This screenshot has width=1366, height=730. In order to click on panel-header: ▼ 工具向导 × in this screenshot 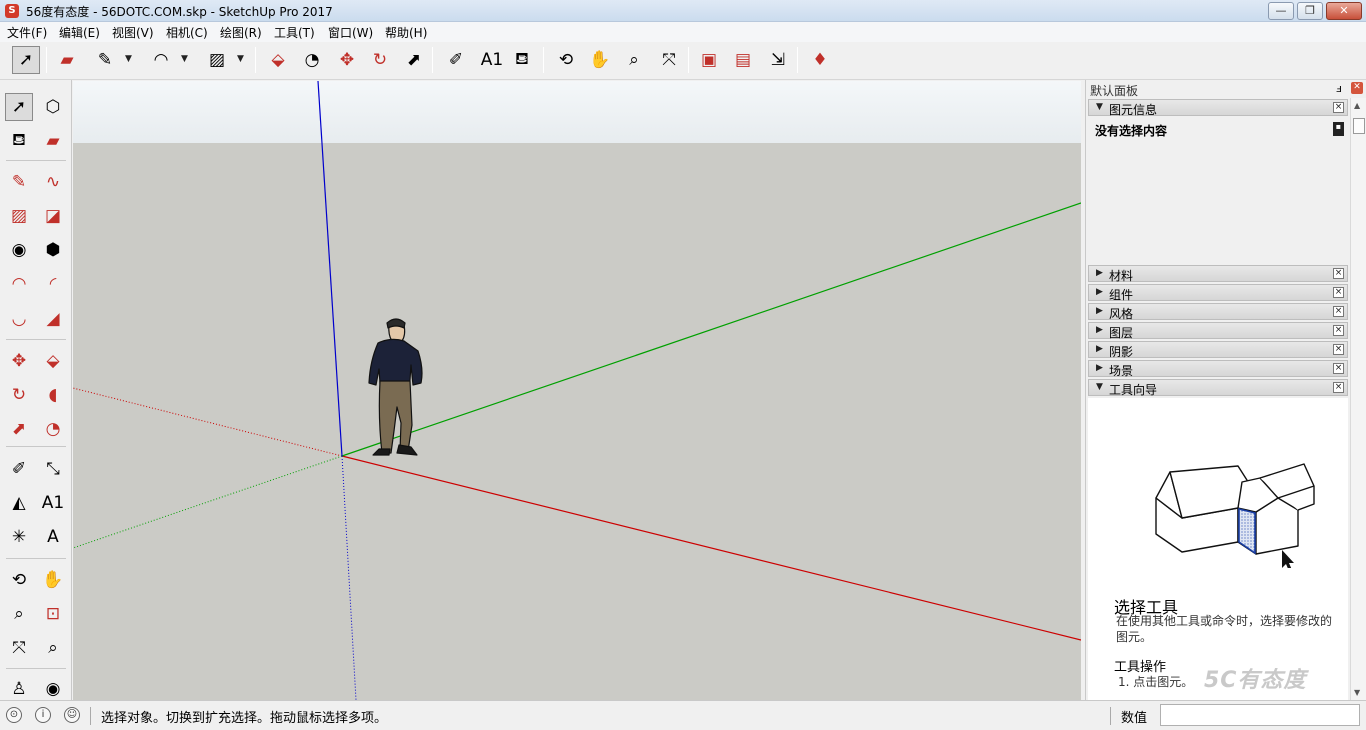, I will do `click(1218, 388)`.